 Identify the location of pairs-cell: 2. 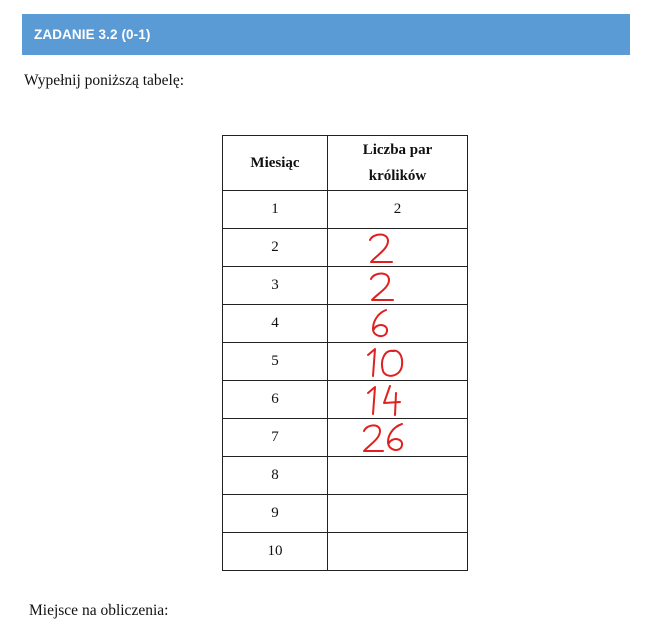
(397, 209).